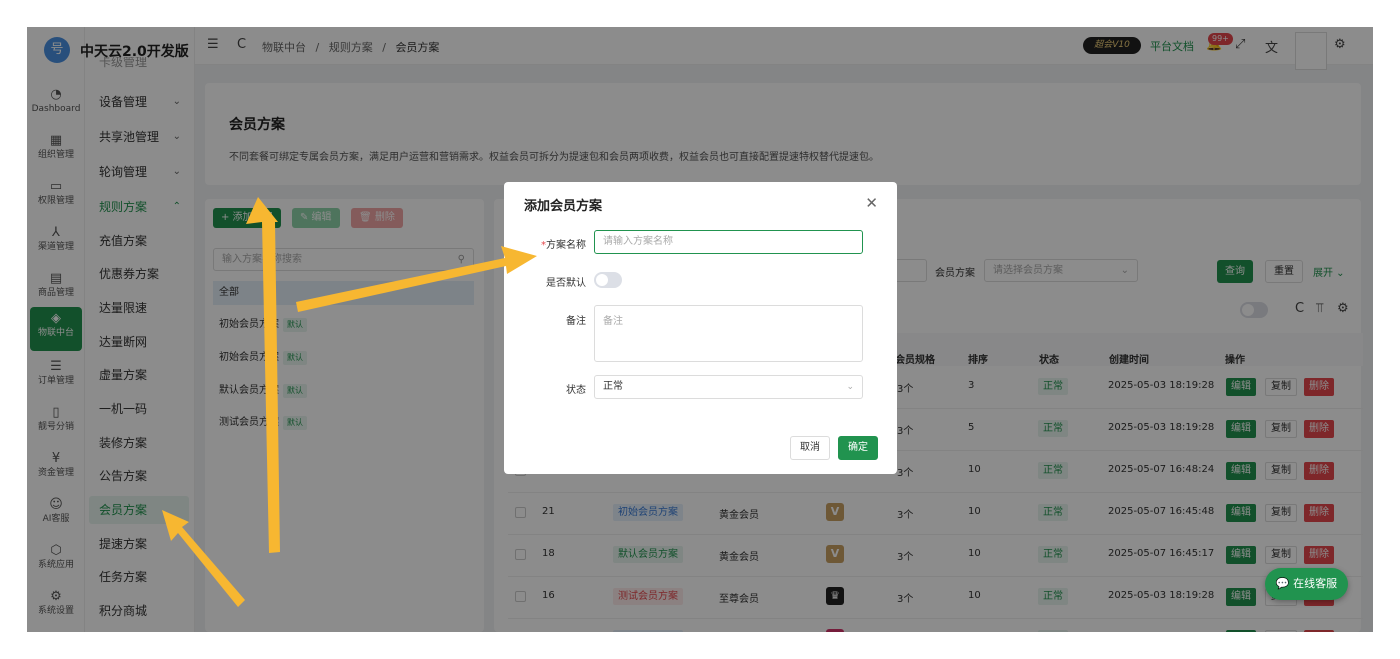 The image size is (1400, 659). I want to click on arrow-to-add-button, so click(263, 375).